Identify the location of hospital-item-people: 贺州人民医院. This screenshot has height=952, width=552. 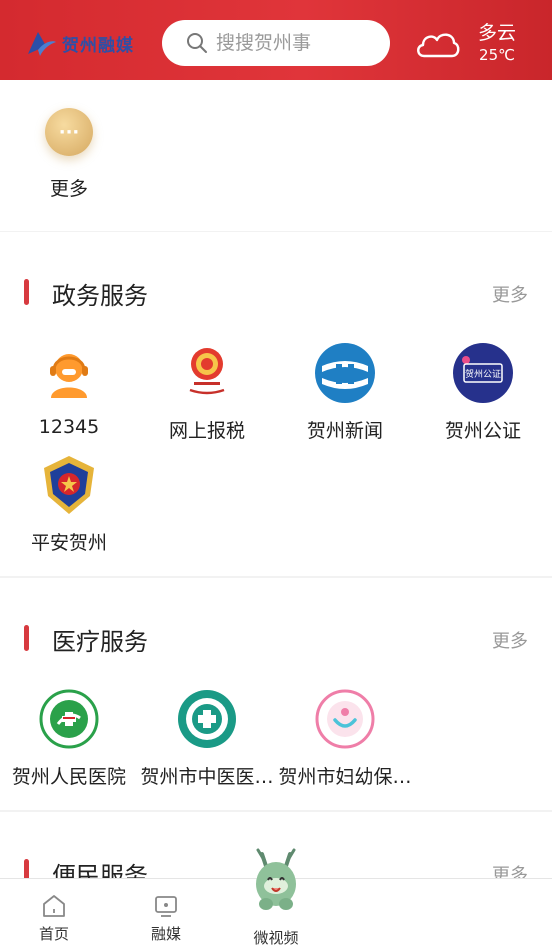
(69, 738).